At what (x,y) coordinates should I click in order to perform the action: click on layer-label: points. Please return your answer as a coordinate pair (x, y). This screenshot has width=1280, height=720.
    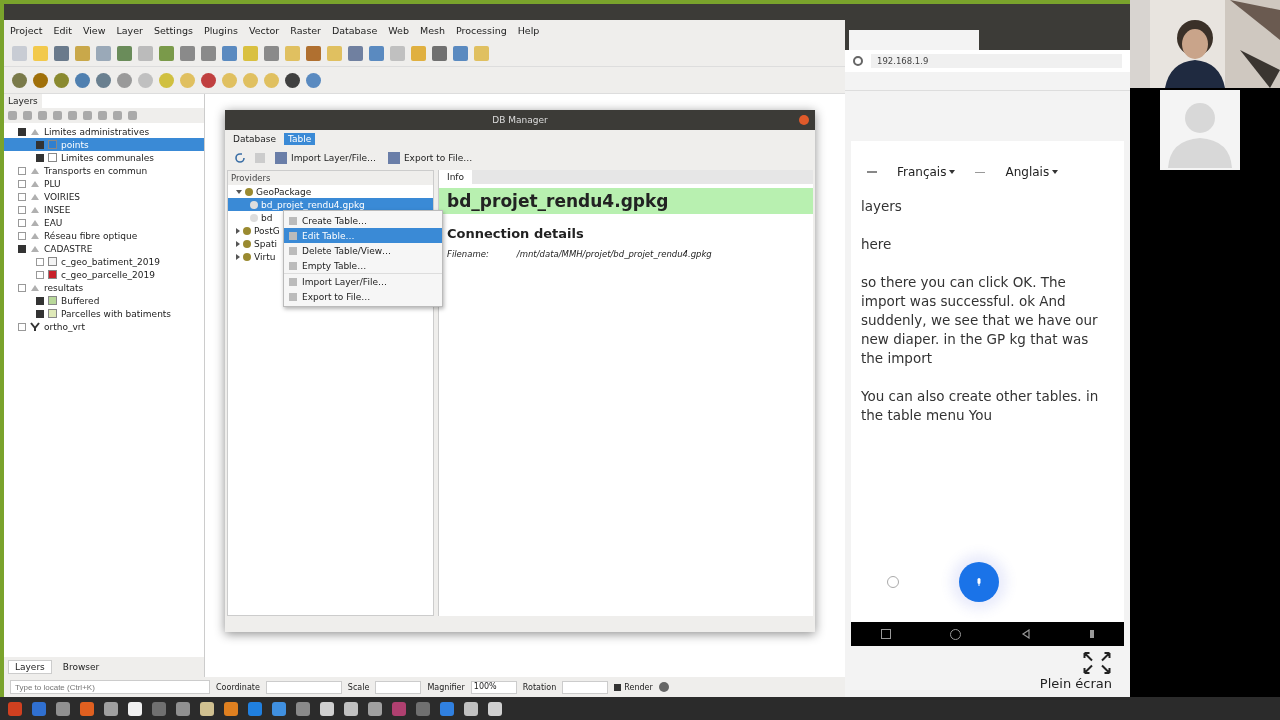
    Looking at the image, I should click on (75, 144).